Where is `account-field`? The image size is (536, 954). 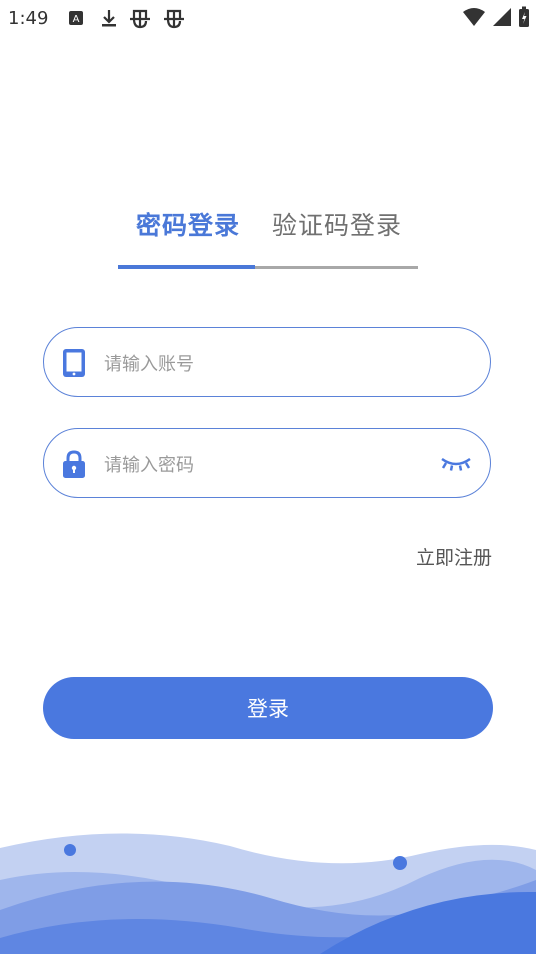 account-field is located at coordinates (267, 362).